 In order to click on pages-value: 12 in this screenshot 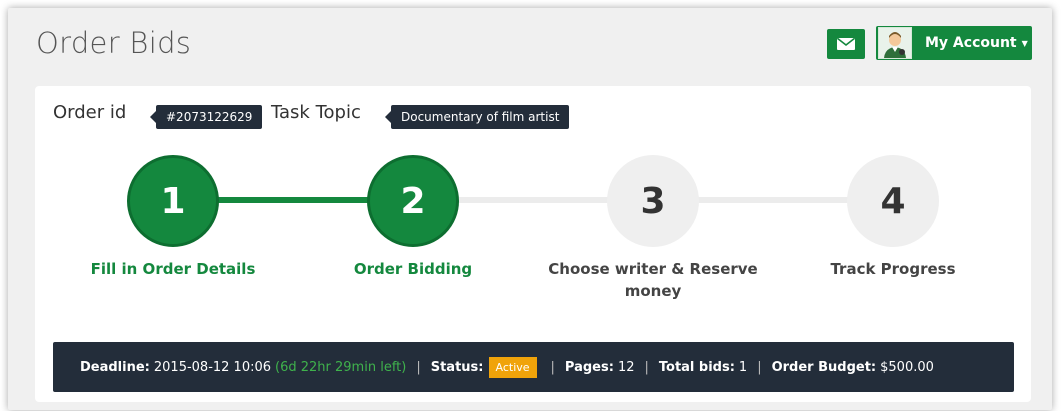, I will do `click(626, 367)`.